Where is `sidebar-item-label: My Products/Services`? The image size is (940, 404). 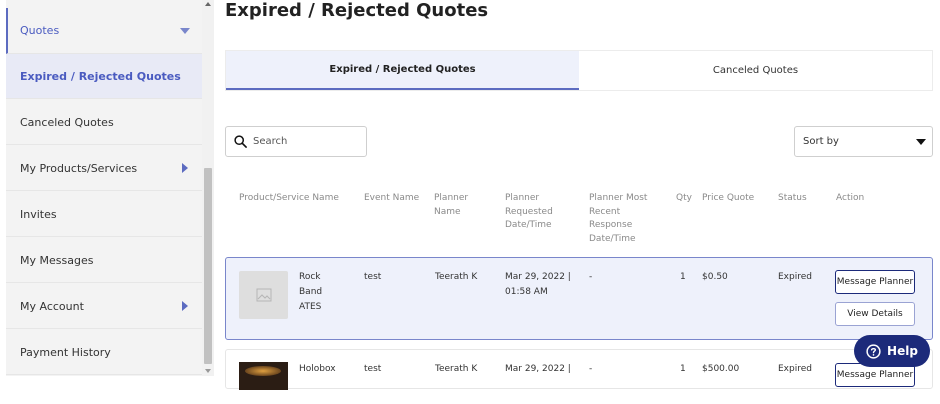
sidebar-item-label: My Products/Services is located at coordinates (79, 168).